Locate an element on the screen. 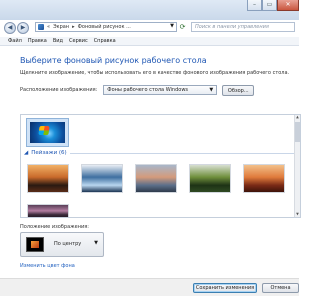 This screenshot has width=320, height=296. scroll-up-icon: ▲ is located at coordinates (297, 117).